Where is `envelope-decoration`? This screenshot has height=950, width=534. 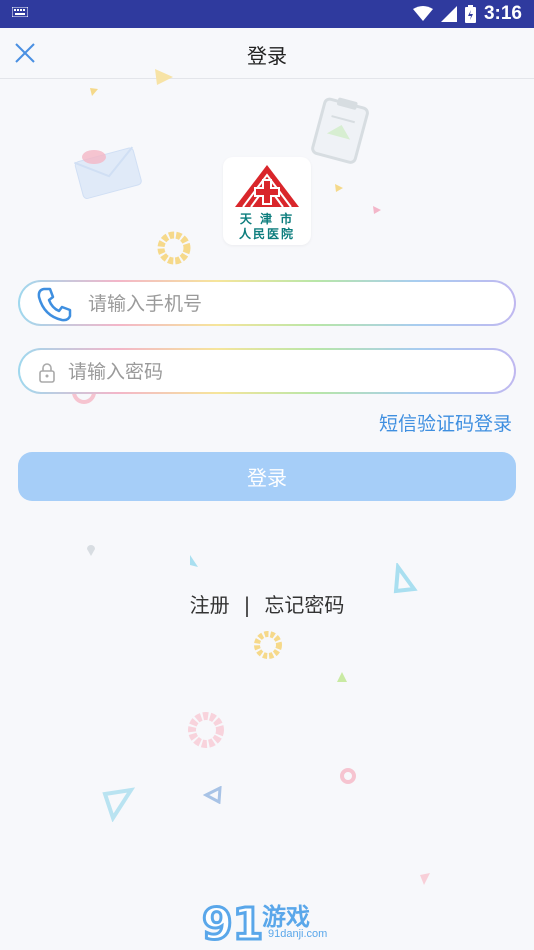 envelope-decoration is located at coordinates (108, 172).